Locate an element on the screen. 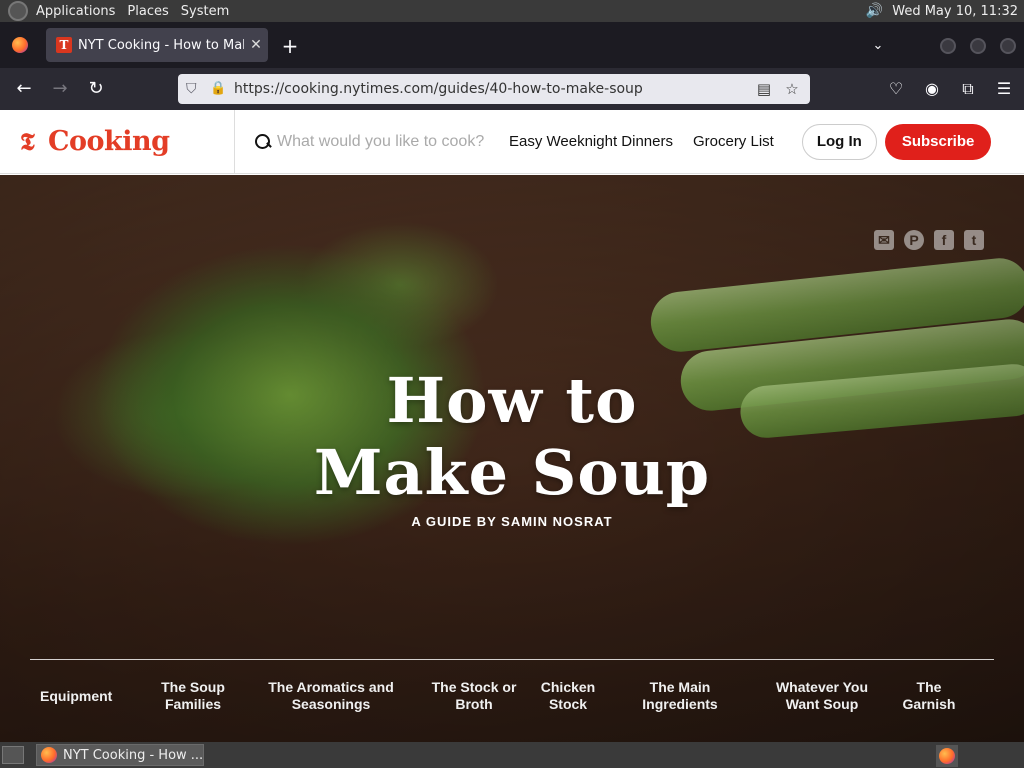 This screenshot has height=768, width=1024. tab-nyt-cooking: T NYT Cooking - How to Make ✕ is located at coordinates (157, 45).